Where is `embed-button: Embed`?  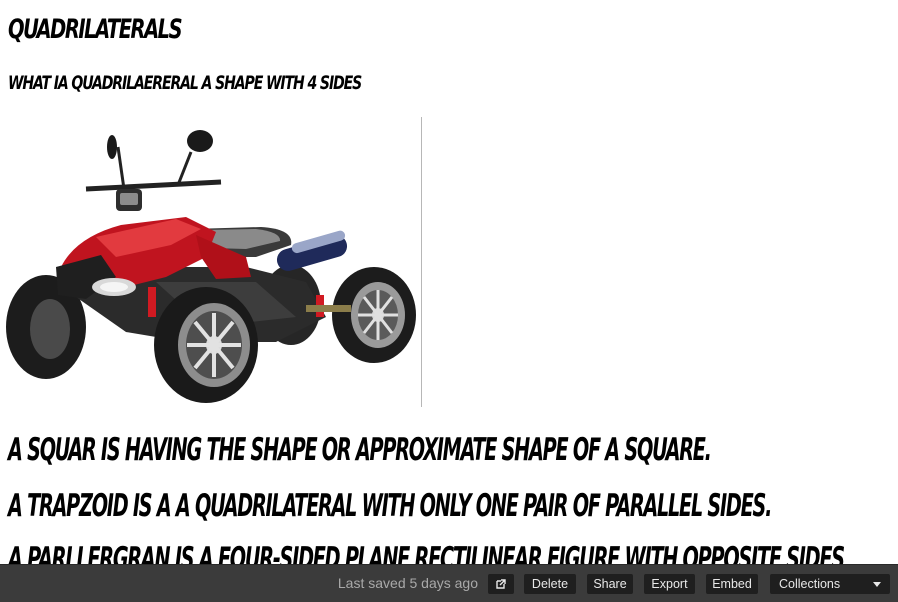 embed-button: Embed is located at coordinates (732, 584).